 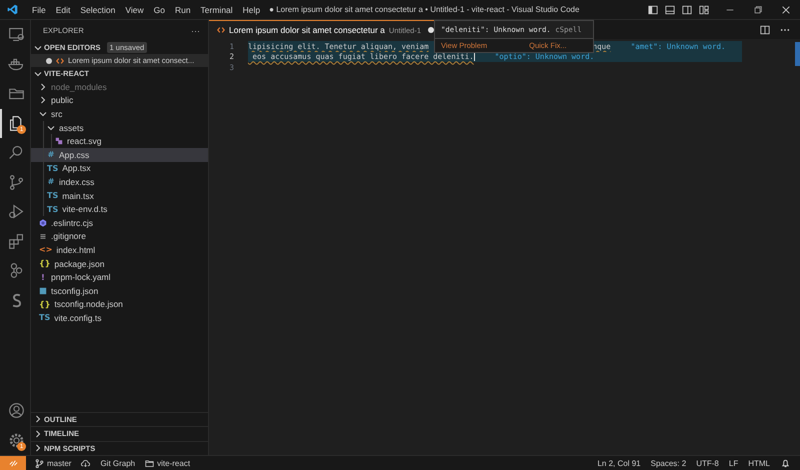 What do you see at coordinates (119, 141) in the screenshot?
I see `tree-item: react.svg` at bounding box center [119, 141].